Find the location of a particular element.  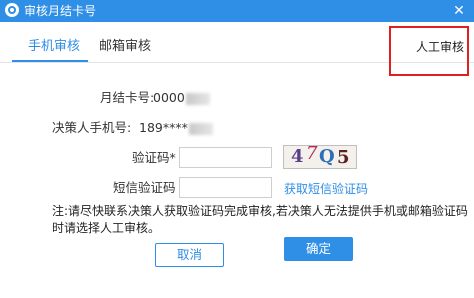

card-number-text: 0000 is located at coordinates (169, 97).